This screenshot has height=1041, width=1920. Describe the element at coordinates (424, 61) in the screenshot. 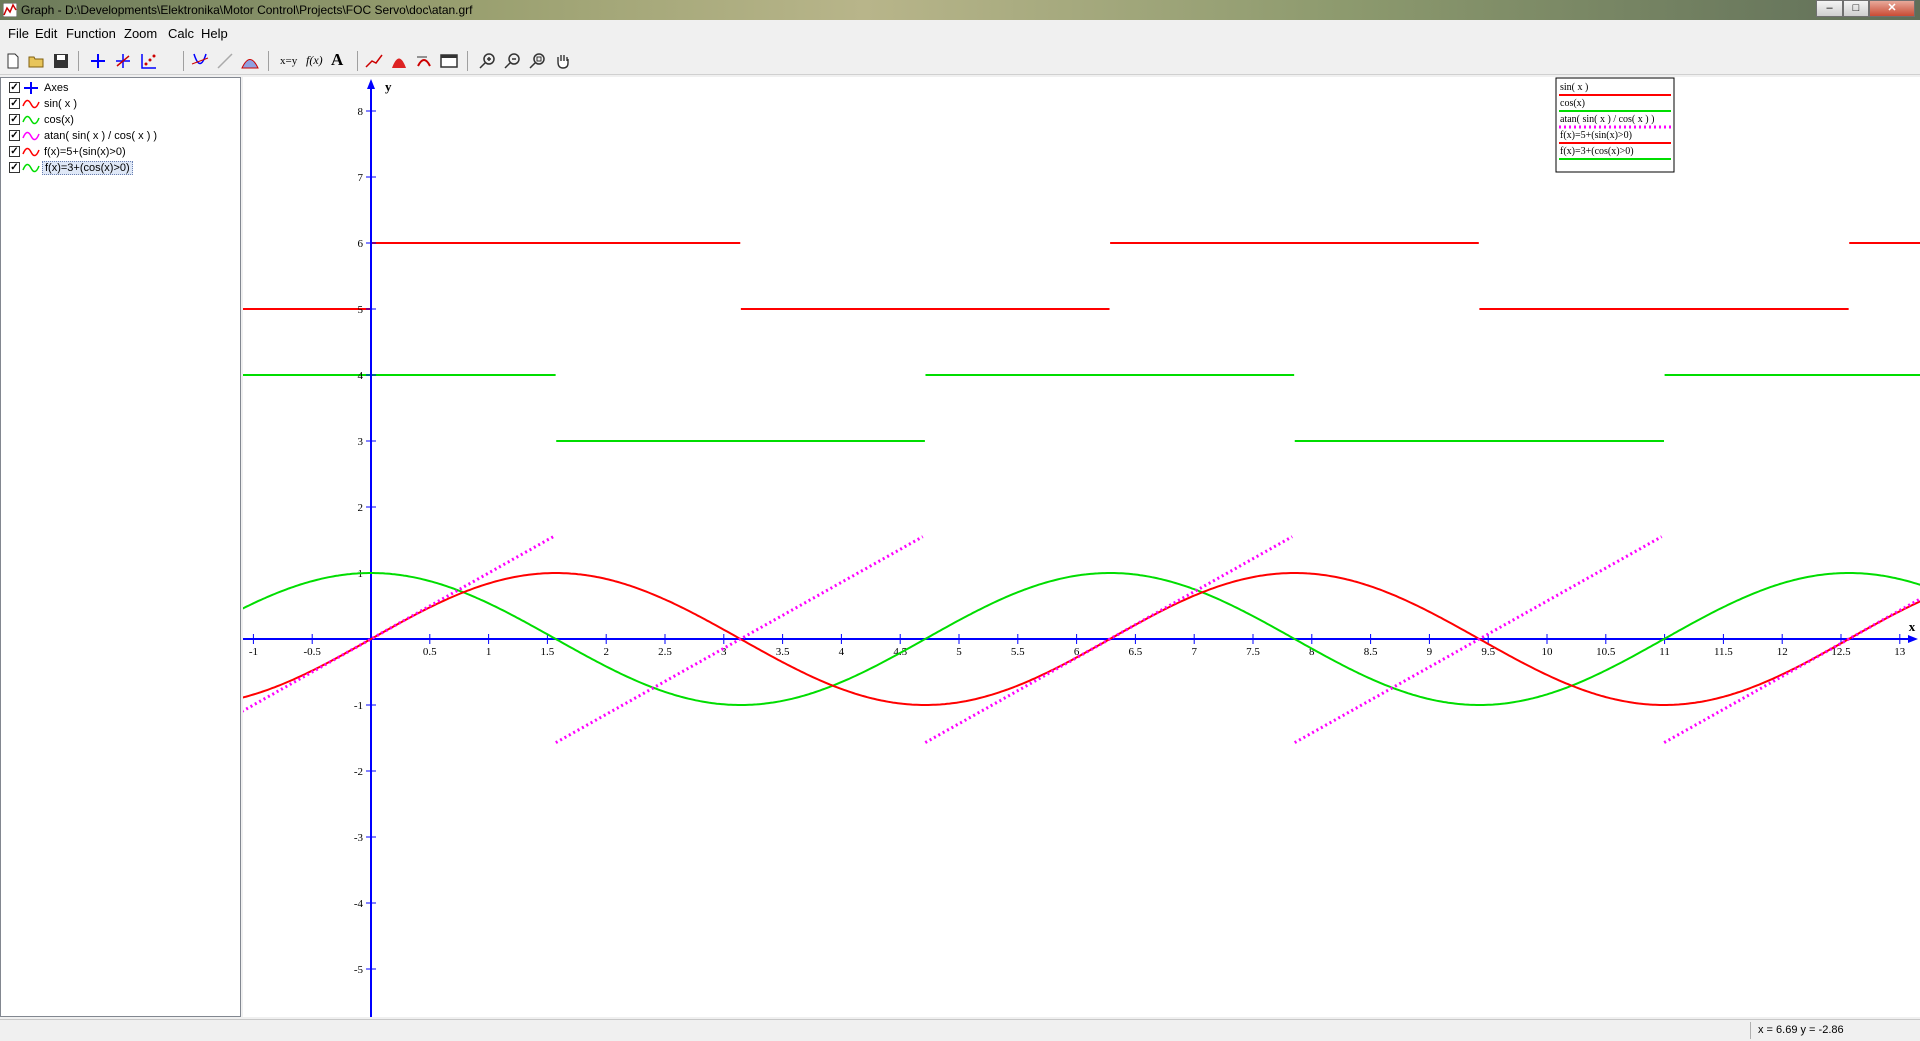

I see `table-icon` at that location.